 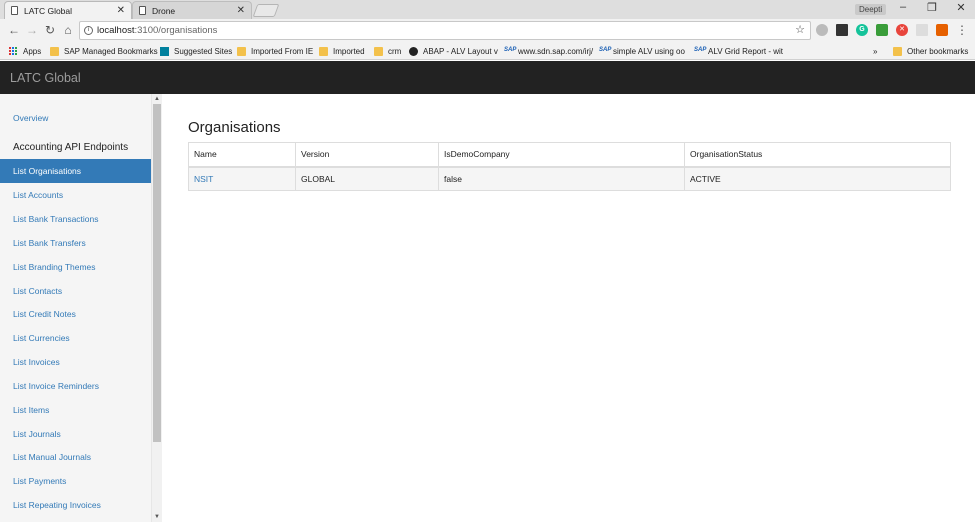 What do you see at coordinates (32, 30) in the screenshot?
I see `forward-icon: →` at bounding box center [32, 30].